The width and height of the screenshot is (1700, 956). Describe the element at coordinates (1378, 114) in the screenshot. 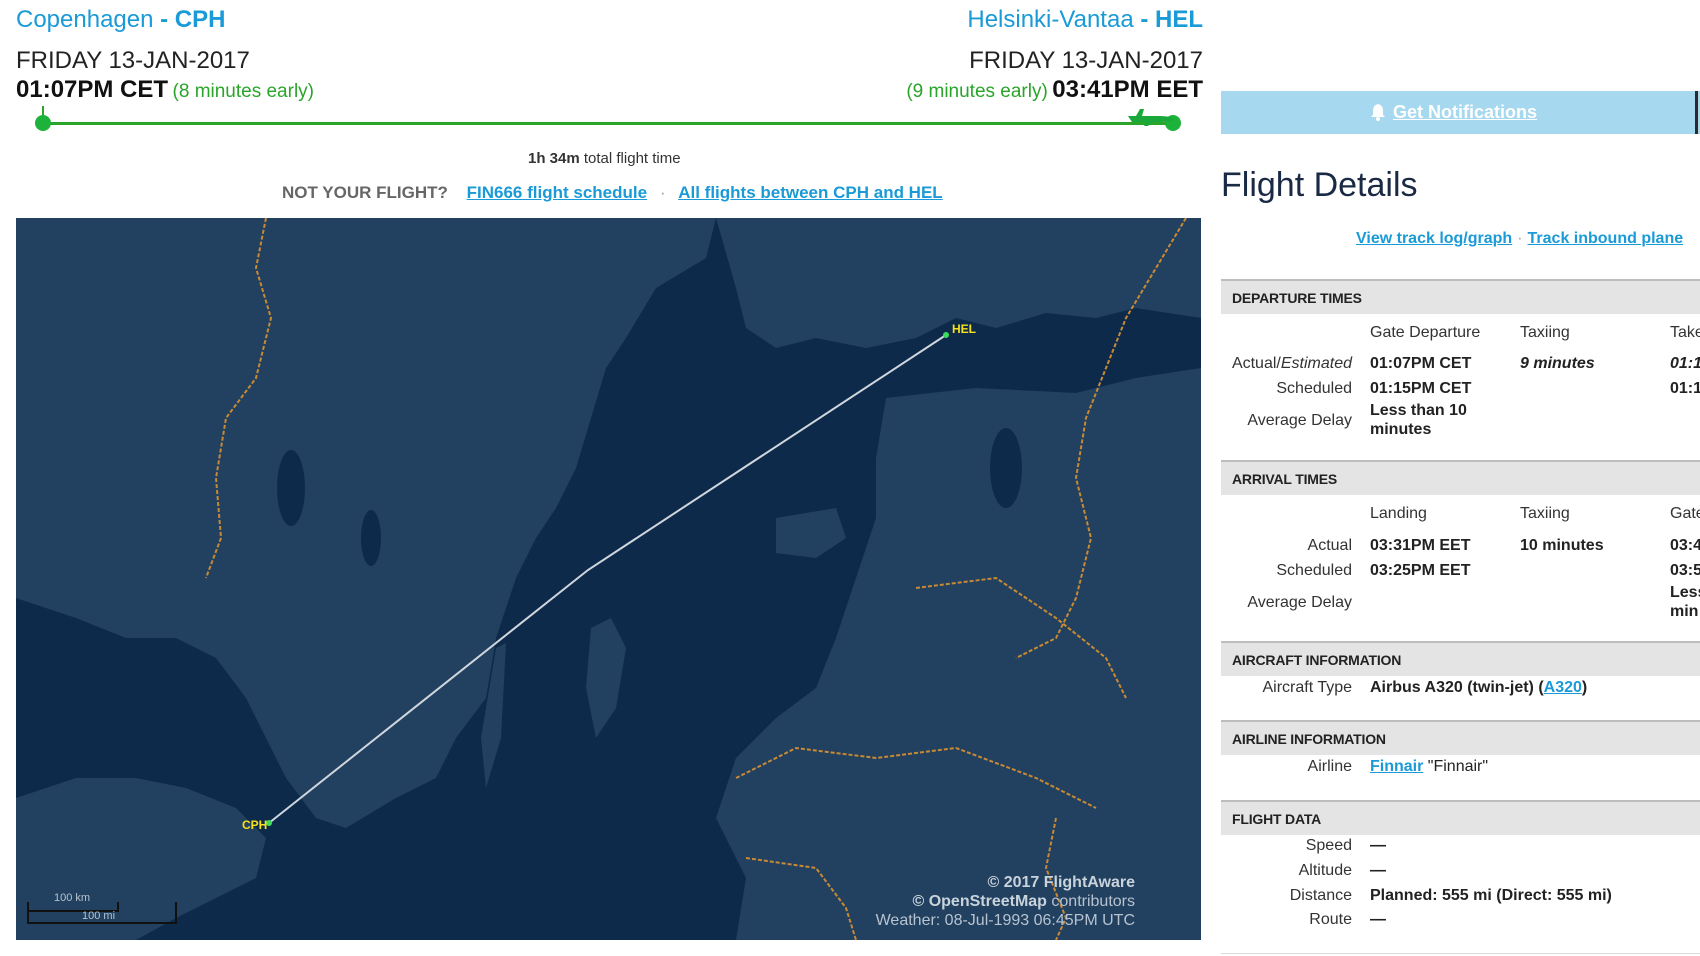

I see `bell-icon` at that location.